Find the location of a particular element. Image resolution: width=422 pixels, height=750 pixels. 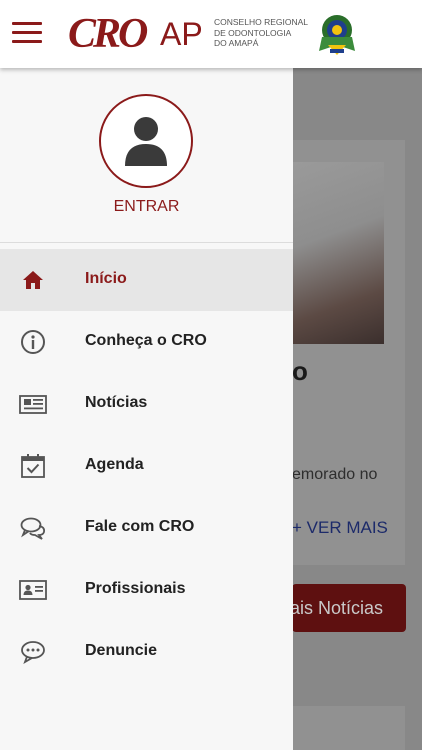

coat-of-arms-icon is located at coordinates (337, 35).